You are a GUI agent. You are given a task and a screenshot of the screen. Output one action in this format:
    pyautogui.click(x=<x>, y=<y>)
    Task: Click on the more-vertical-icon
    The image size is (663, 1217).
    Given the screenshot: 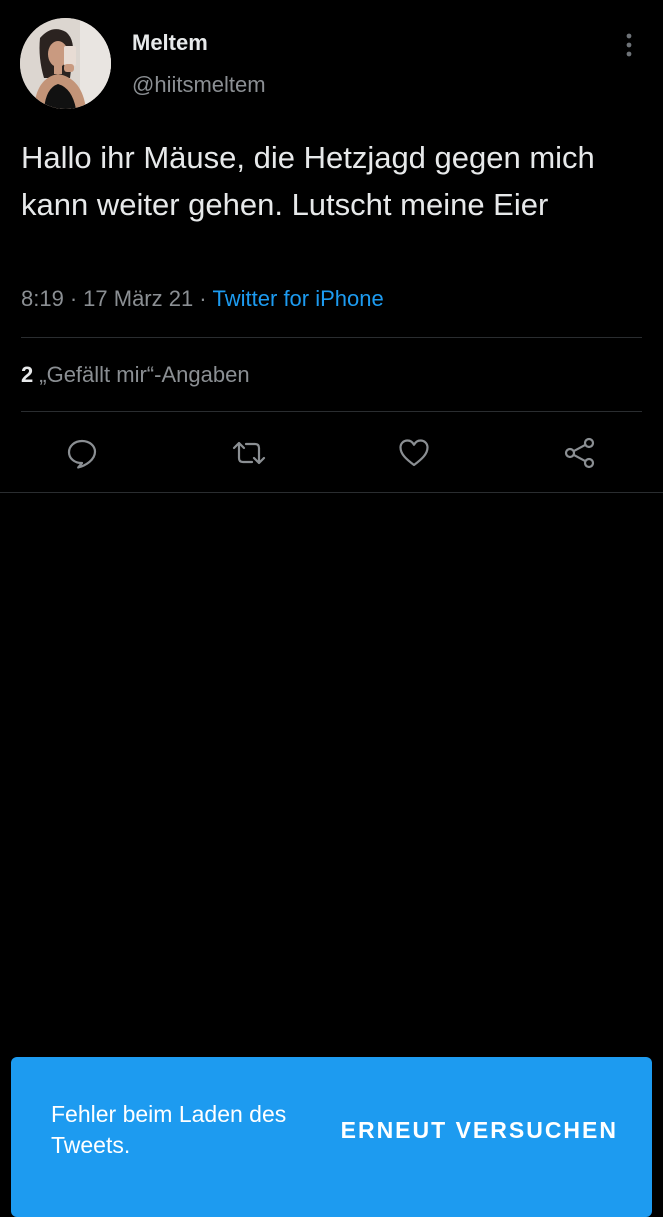 What is the action you would take?
    pyautogui.click(x=629, y=45)
    